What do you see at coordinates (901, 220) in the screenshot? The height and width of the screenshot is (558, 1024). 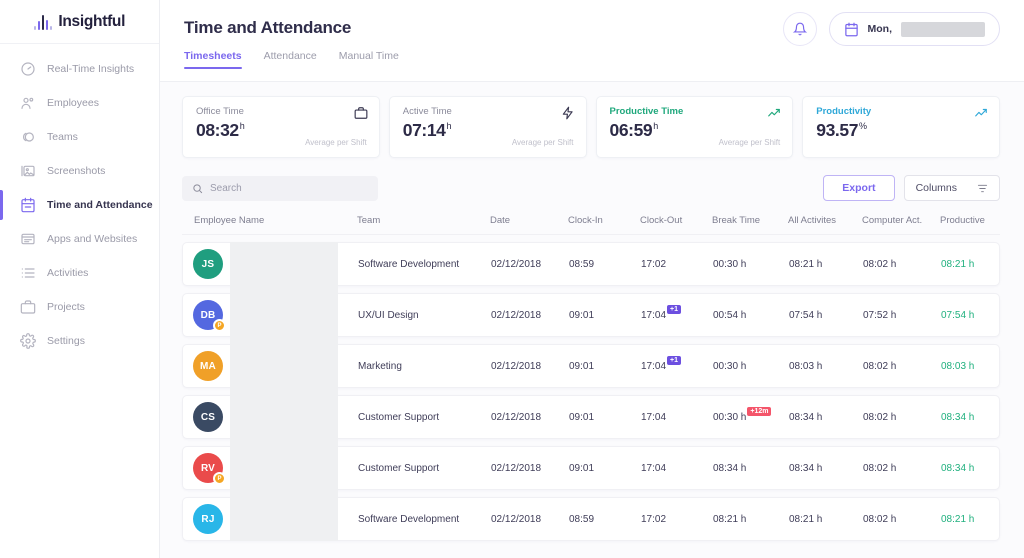 I see `column-header: Computer Act.` at bounding box center [901, 220].